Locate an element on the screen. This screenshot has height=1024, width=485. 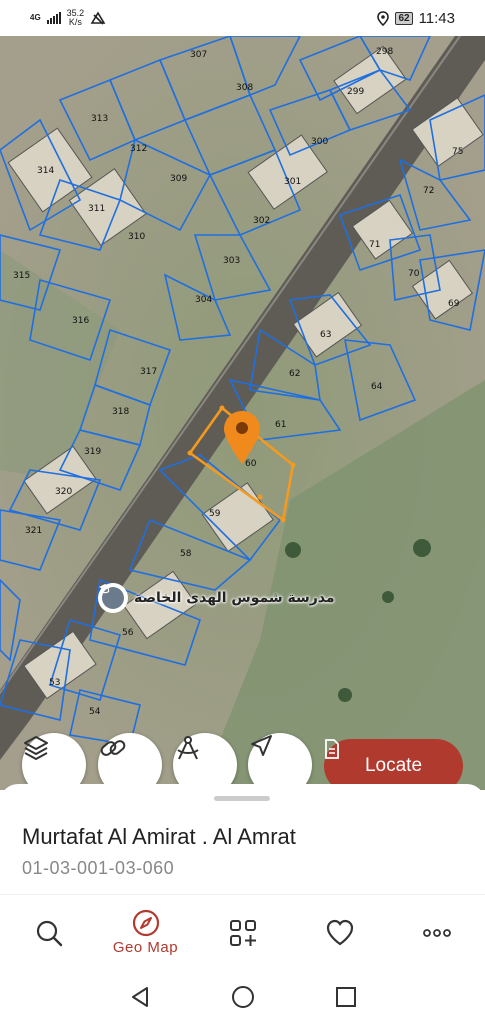
plot-label: 320 is located at coordinates (64, 492).